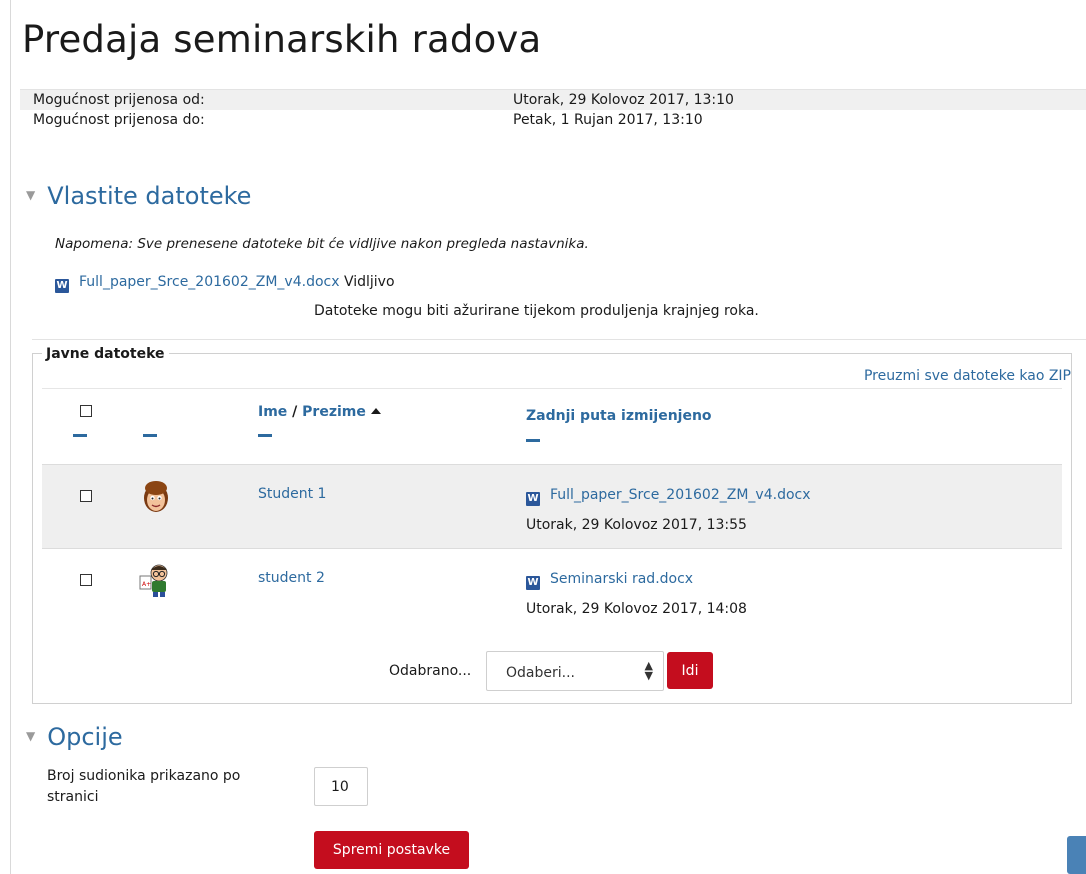  What do you see at coordinates (85, 737) in the screenshot?
I see `section-heading: Opcije` at bounding box center [85, 737].